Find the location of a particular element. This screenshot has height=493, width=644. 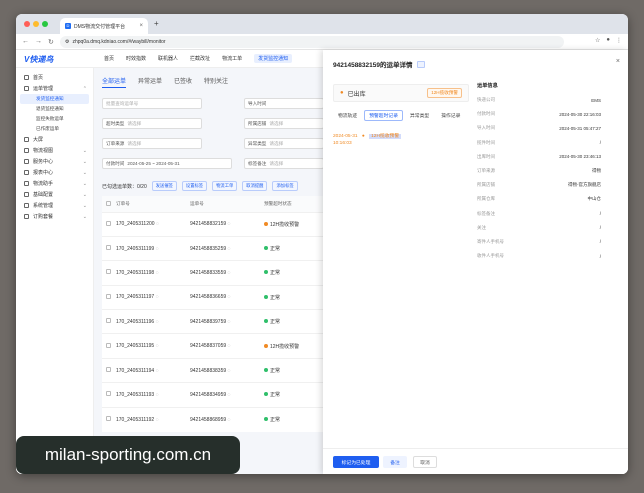

order-source-filter: 订单来源 请选择 is located at coordinates (152, 143).